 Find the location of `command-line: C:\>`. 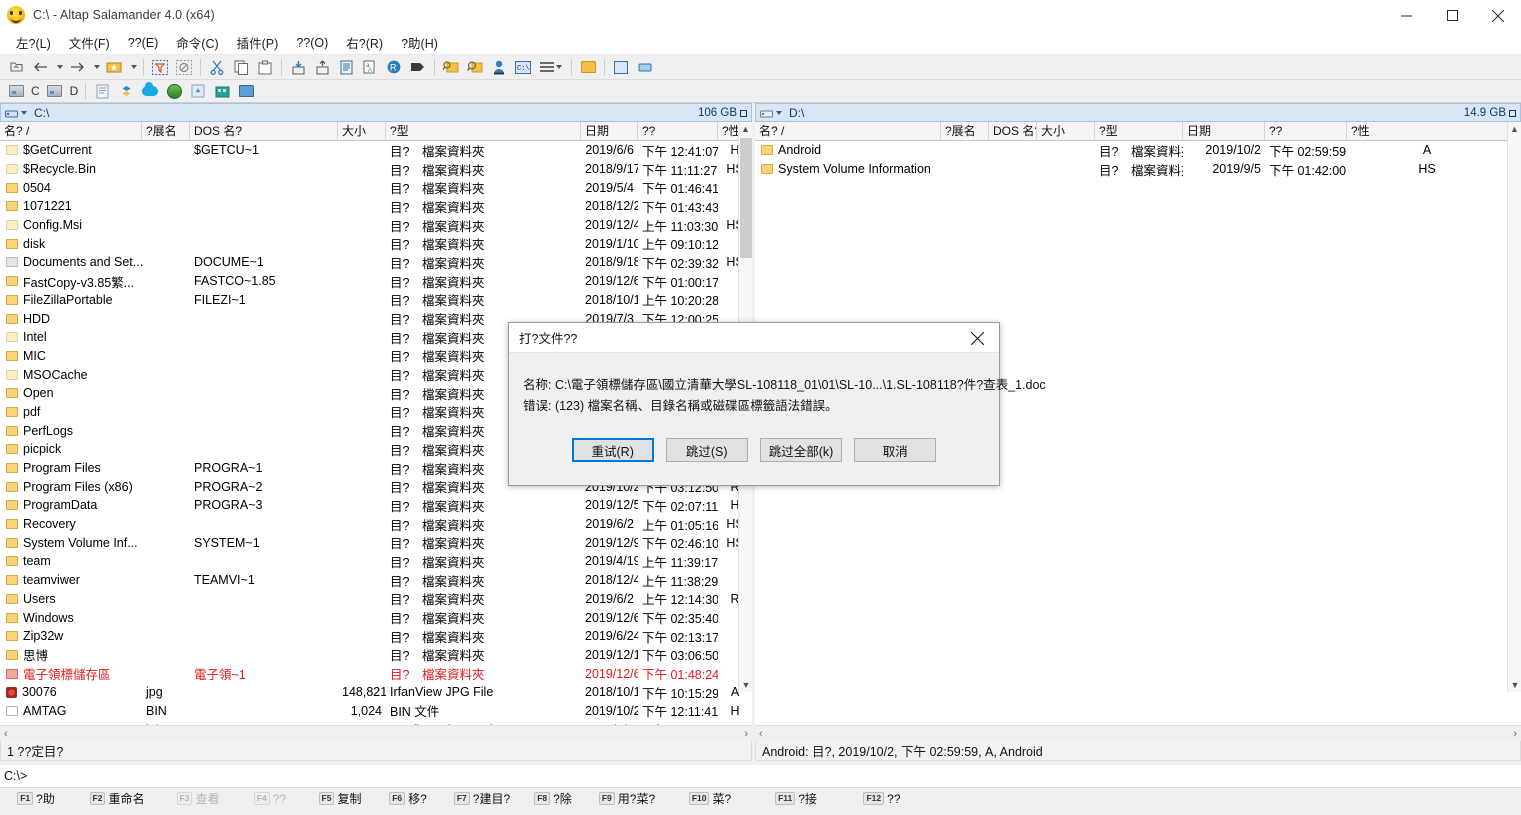

command-line: C:\> is located at coordinates (760, 776).